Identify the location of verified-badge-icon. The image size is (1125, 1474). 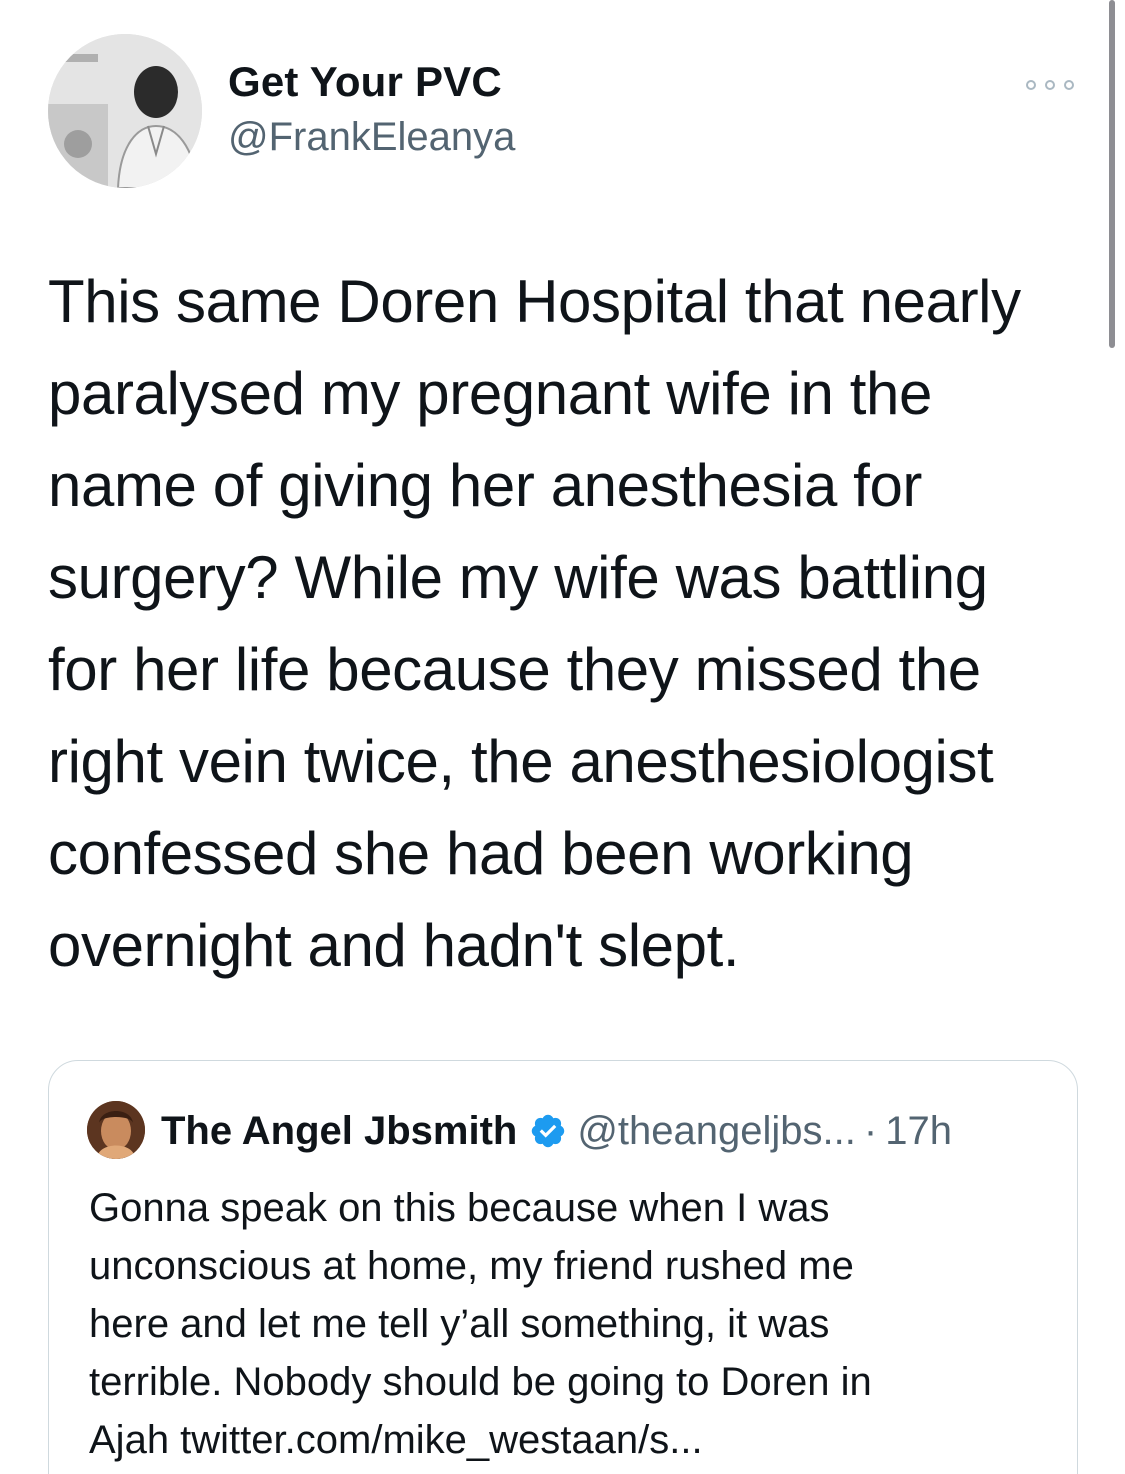
(548, 1131).